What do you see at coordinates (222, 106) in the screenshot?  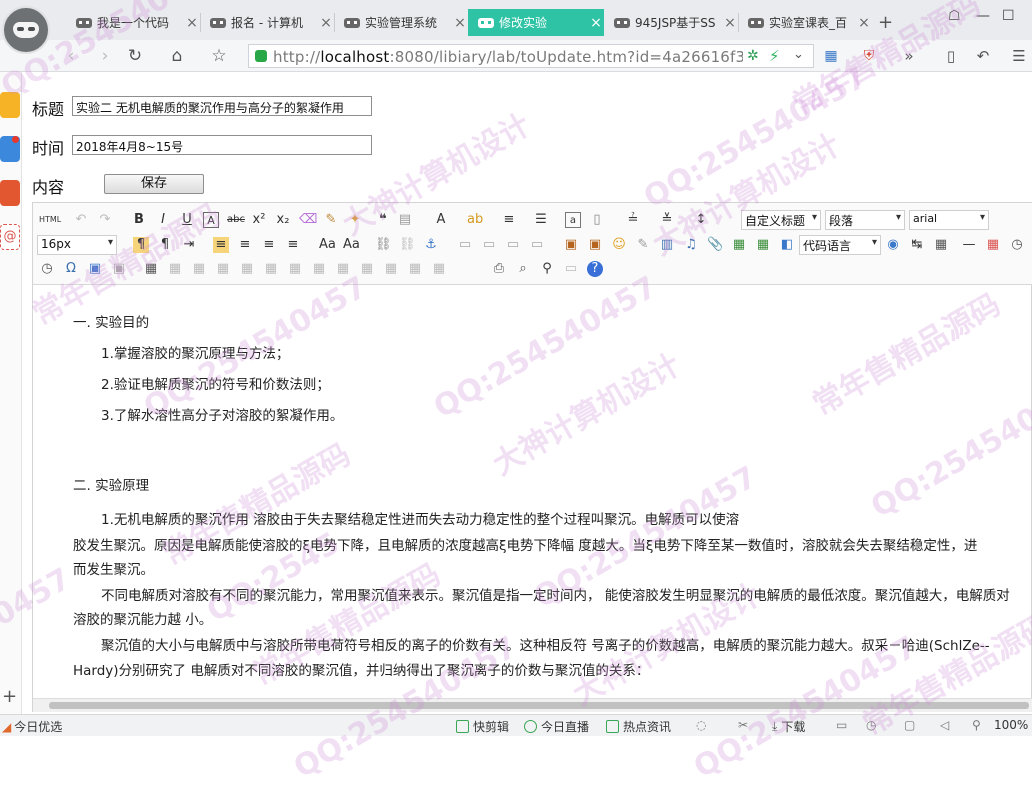 I see `title-input: 实验二 无机电解质的聚沉作用与高分子的絮凝作用` at bounding box center [222, 106].